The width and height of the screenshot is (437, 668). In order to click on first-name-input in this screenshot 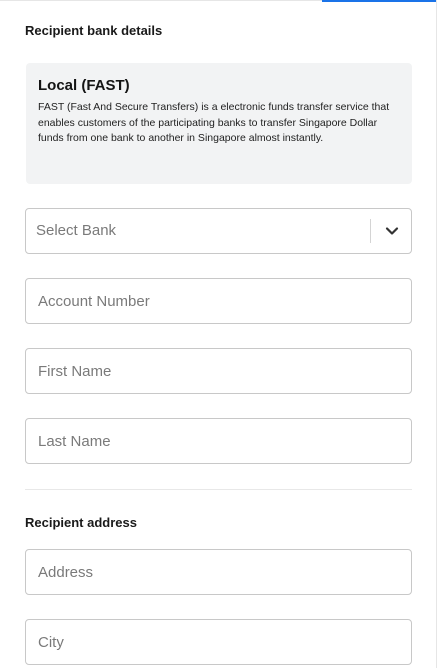, I will do `click(218, 371)`.